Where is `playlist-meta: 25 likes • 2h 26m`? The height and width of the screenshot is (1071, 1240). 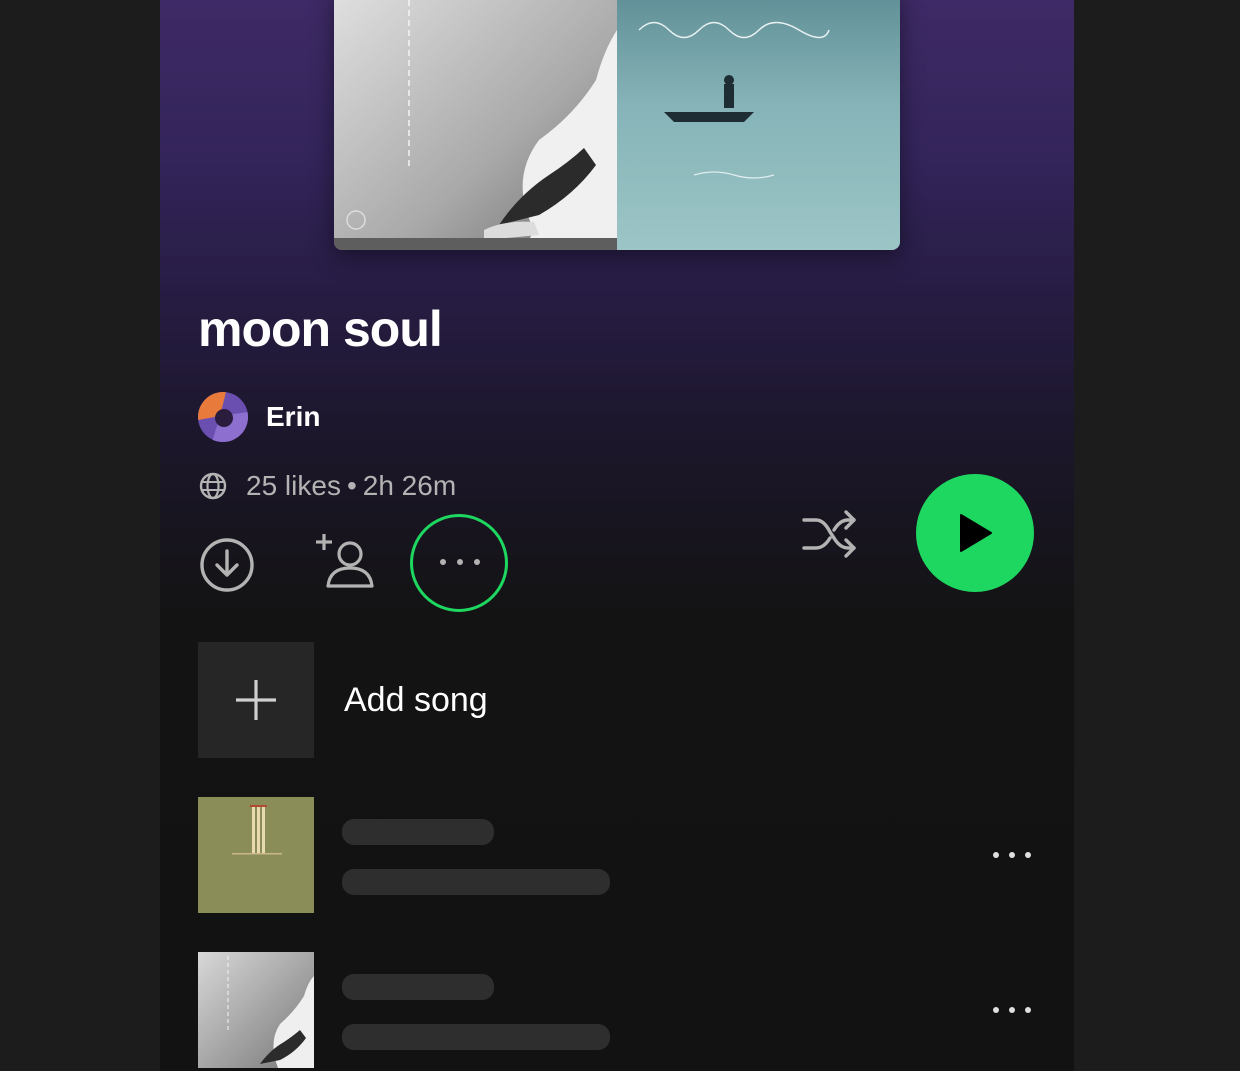 playlist-meta: 25 likes • 2h 26m is located at coordinates (327, 486).